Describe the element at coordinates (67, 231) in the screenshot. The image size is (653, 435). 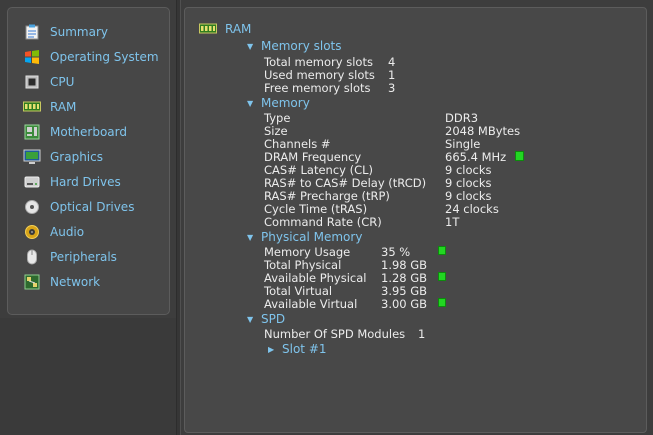
I see `sidebar-item-label: Audio` at that location.